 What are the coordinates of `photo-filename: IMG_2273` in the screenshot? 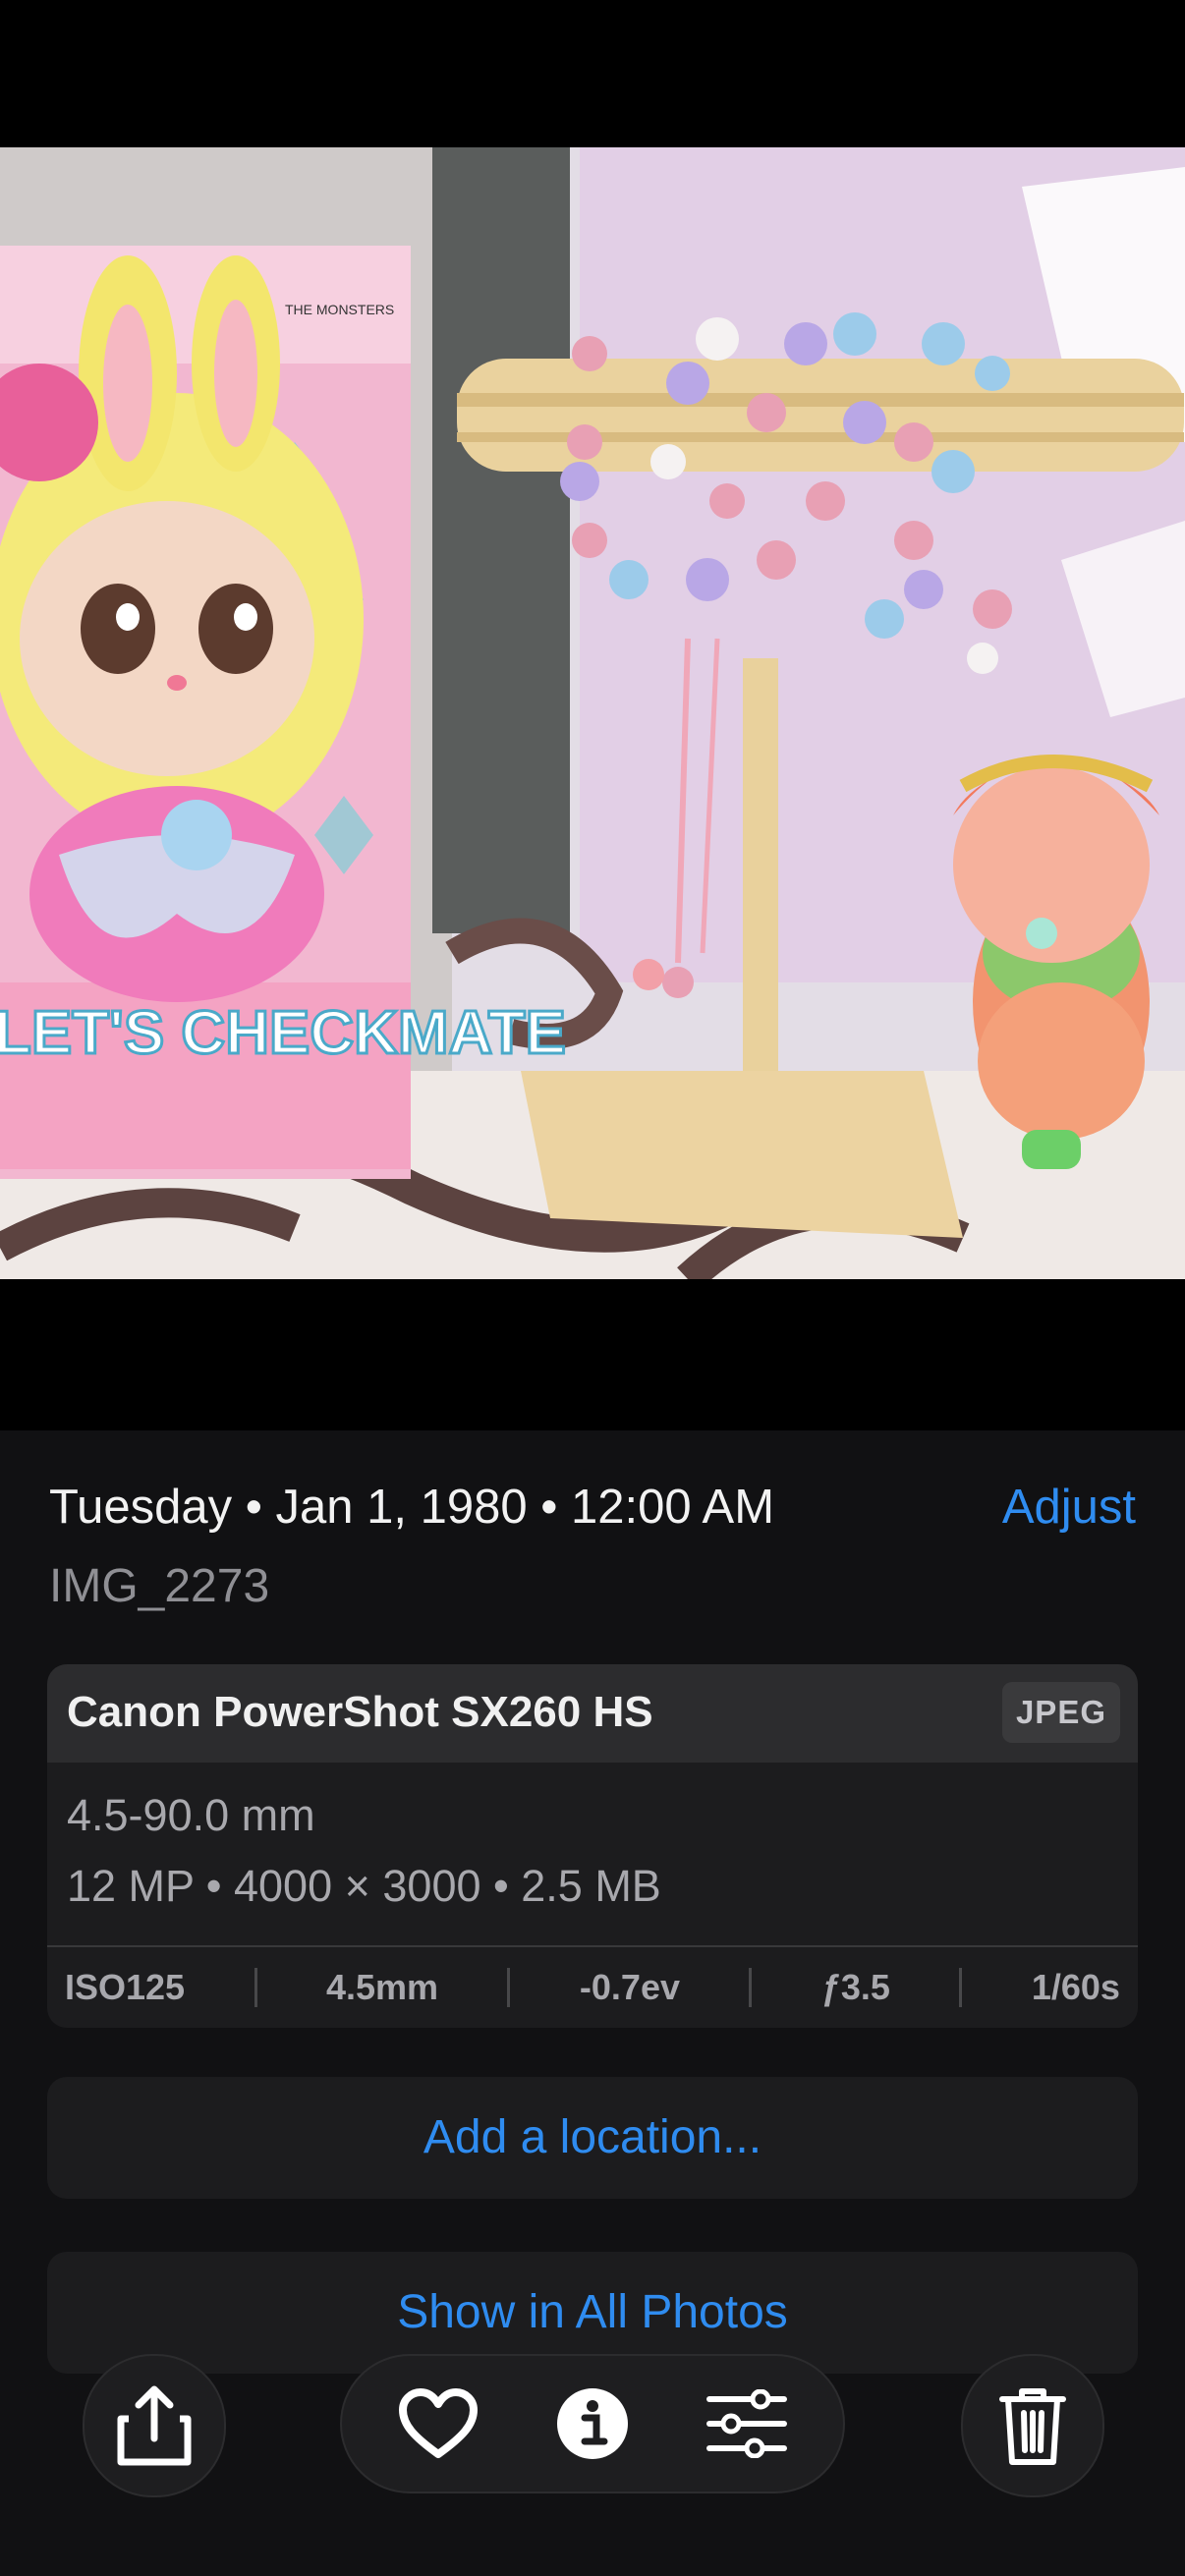 It's located at (160, 1586).